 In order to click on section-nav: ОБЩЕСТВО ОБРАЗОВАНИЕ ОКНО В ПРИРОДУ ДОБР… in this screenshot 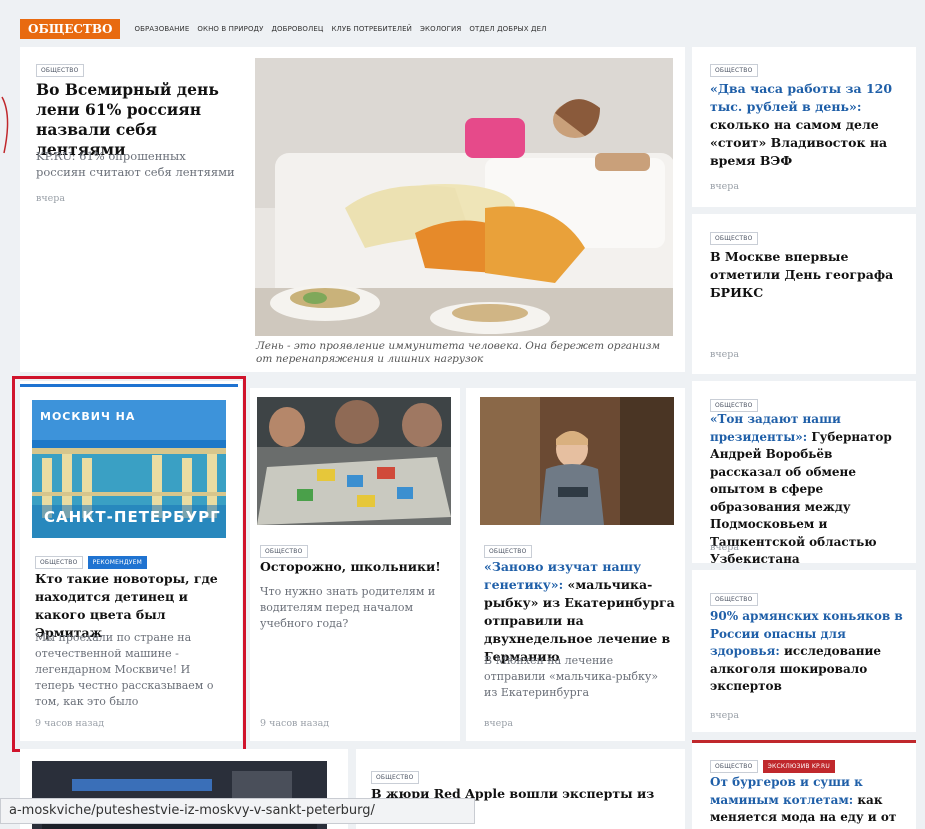, I will do `click(287, 29)`.